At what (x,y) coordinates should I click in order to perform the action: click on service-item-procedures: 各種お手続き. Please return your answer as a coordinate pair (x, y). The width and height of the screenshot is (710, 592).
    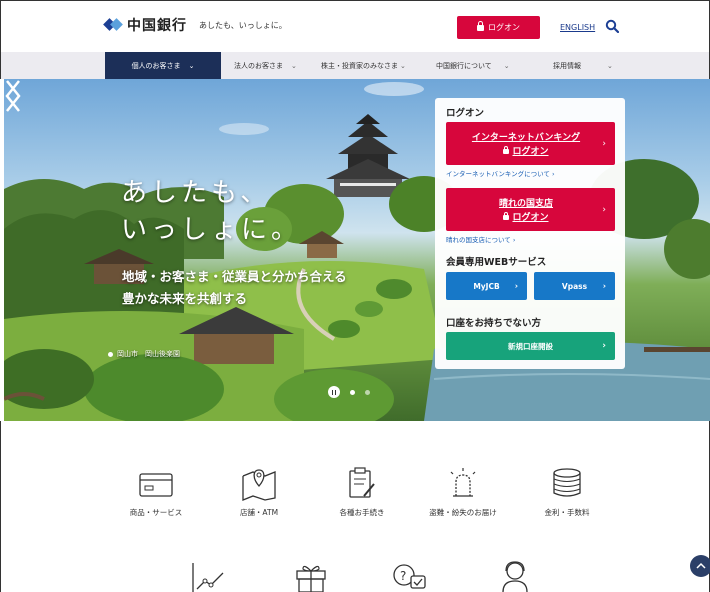
    Looking at the image, I should click on (362, 492).